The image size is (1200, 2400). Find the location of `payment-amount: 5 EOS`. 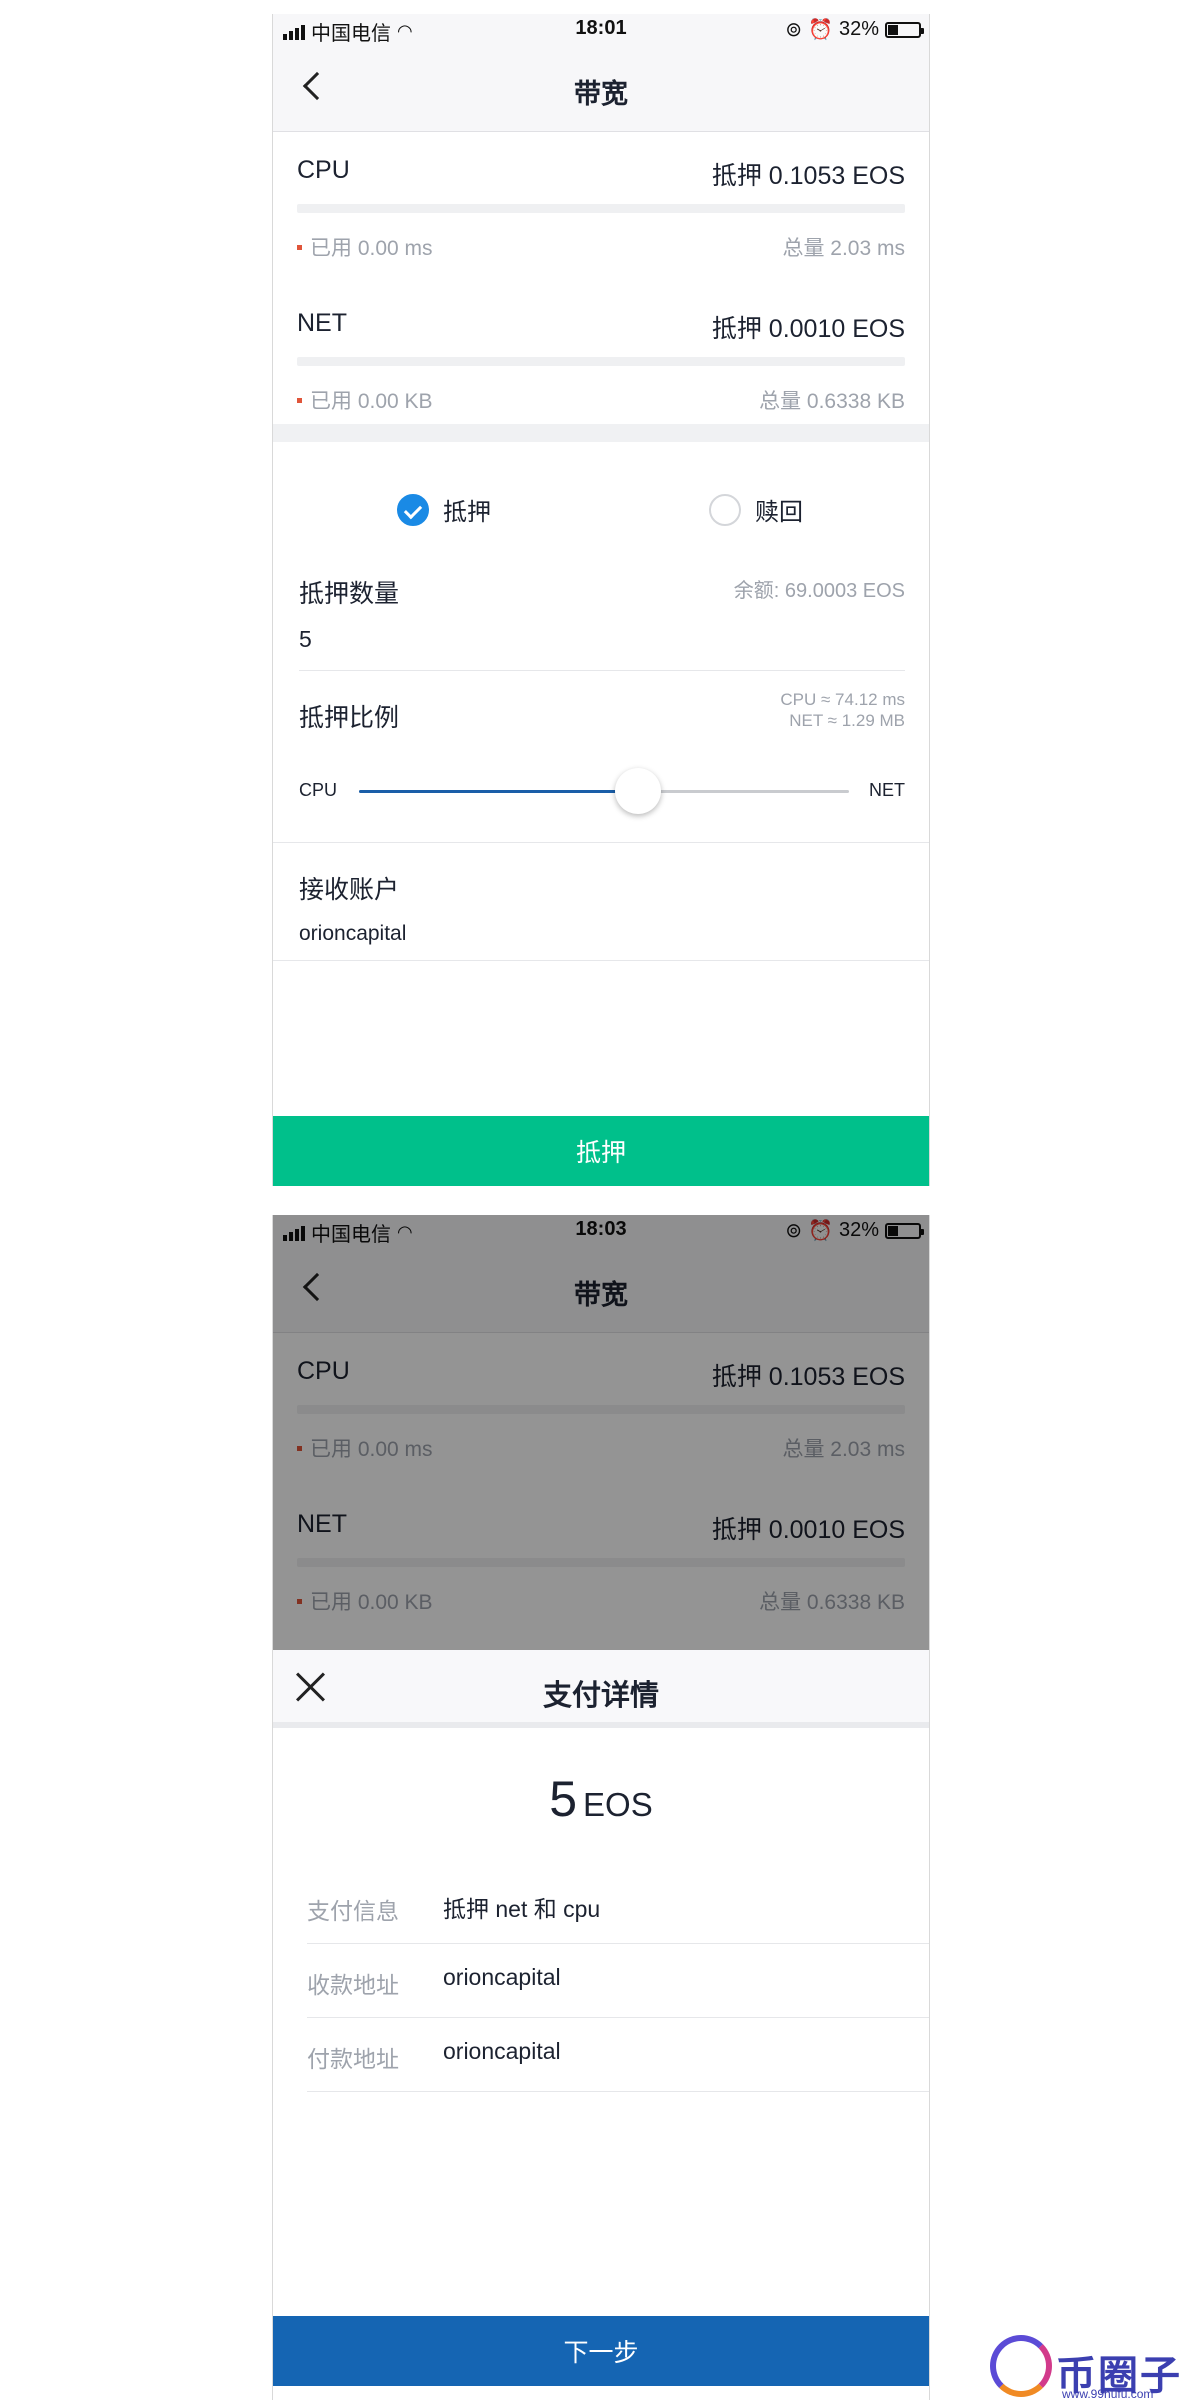

payment-amount: 5 EOS is located at coordinates (601, 1799).